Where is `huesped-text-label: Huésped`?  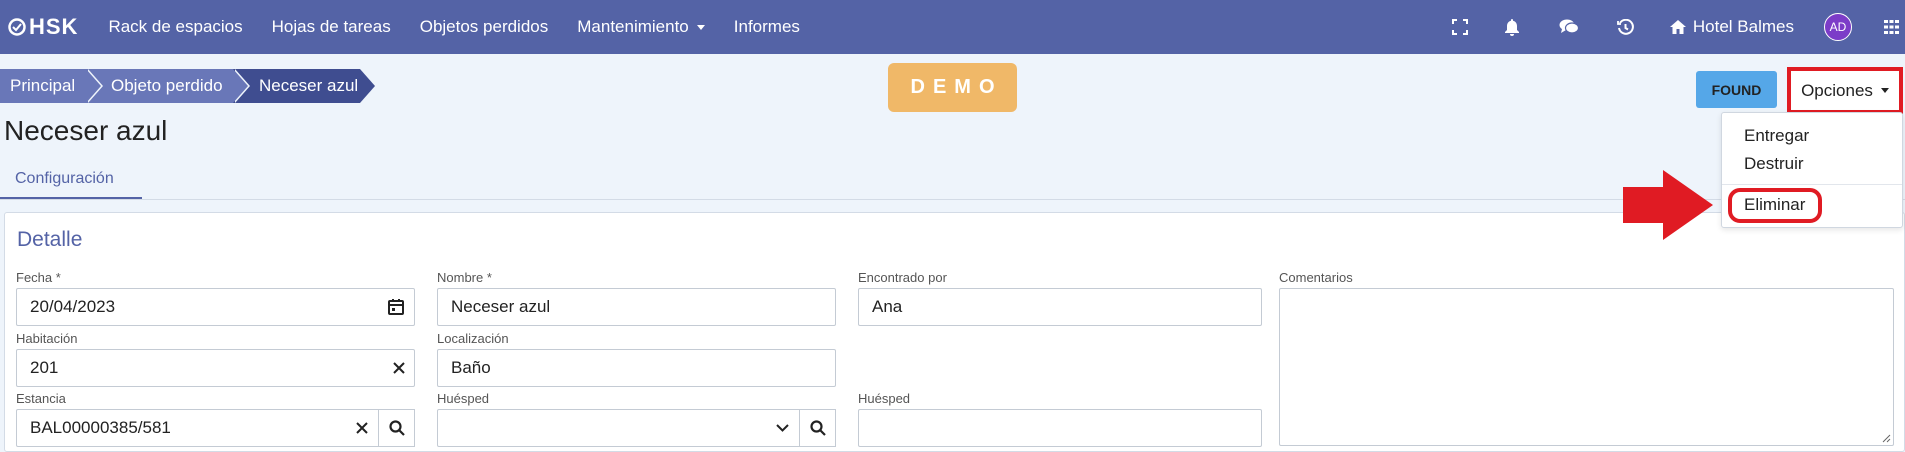
huesped-text-label: Huésped is located at coordinates (884, 398).